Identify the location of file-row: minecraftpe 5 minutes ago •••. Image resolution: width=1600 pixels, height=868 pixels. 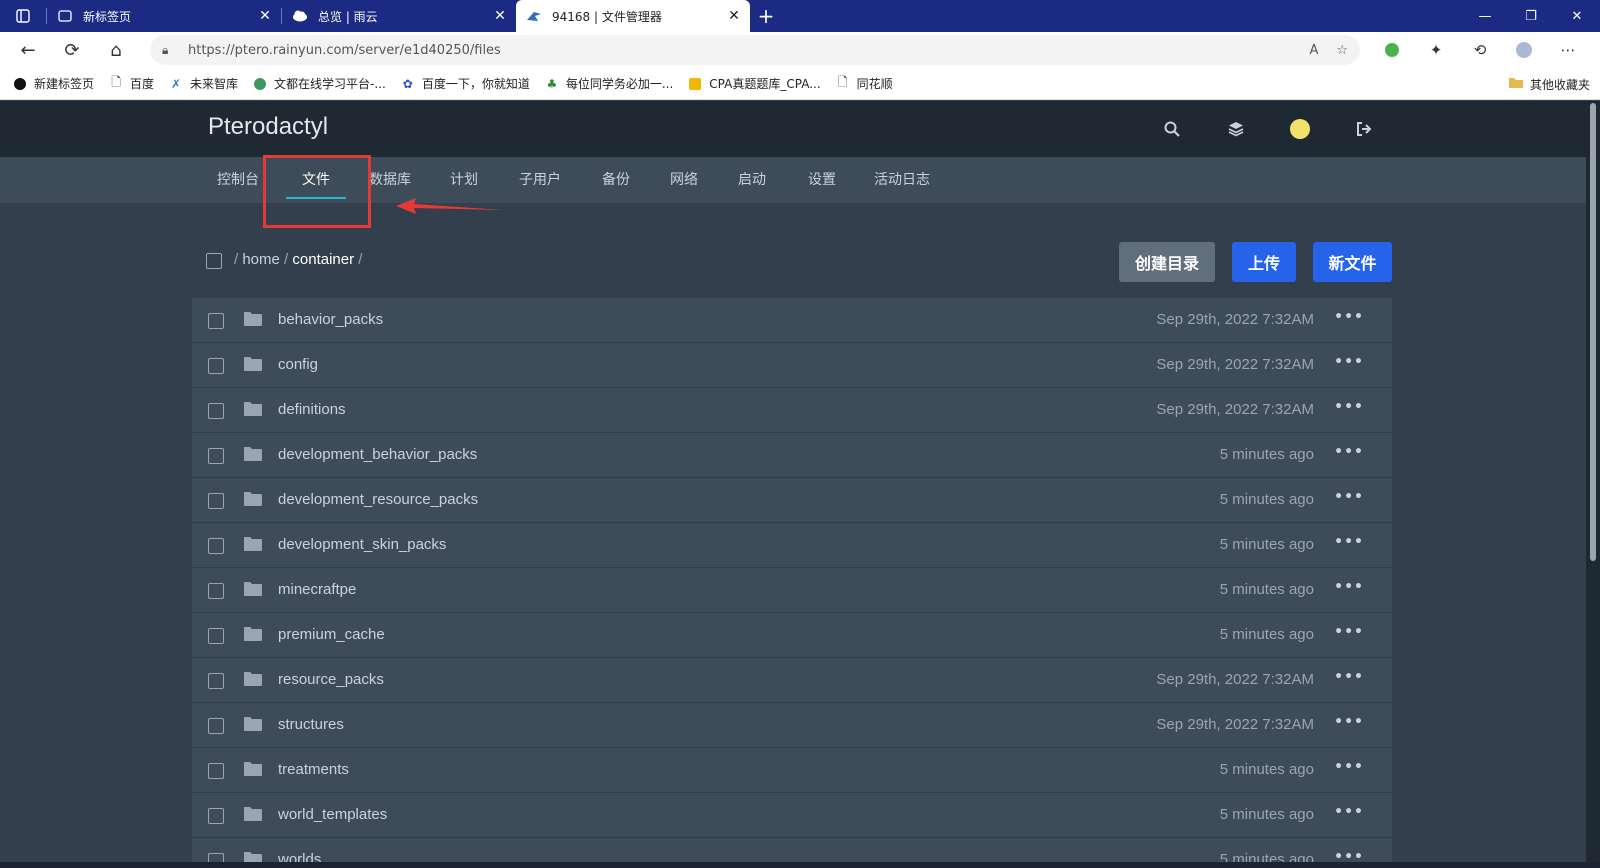
(792, 590).